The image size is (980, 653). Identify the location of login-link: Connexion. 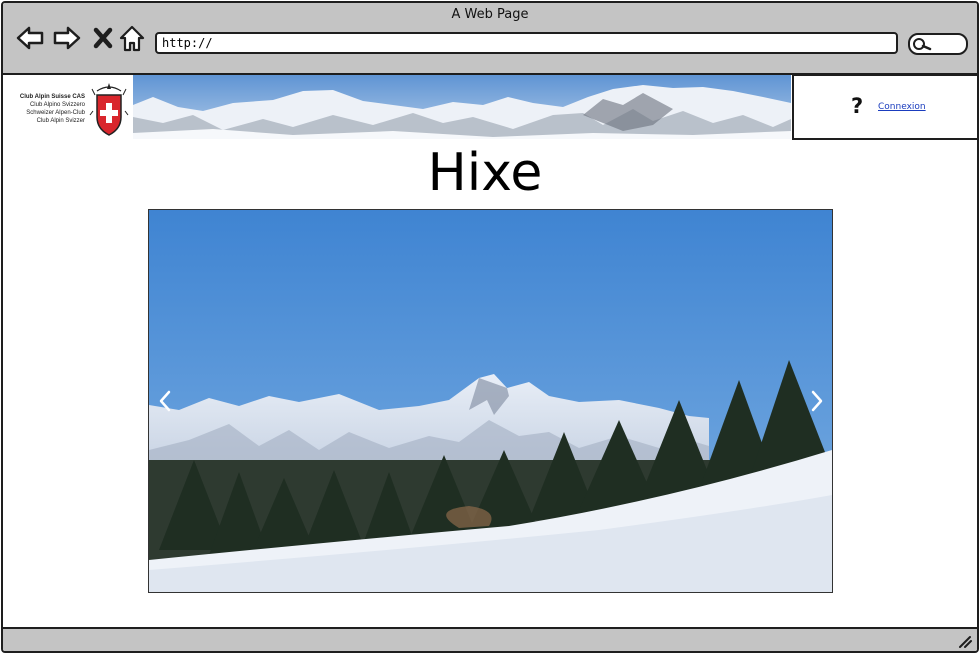
(902, 107).